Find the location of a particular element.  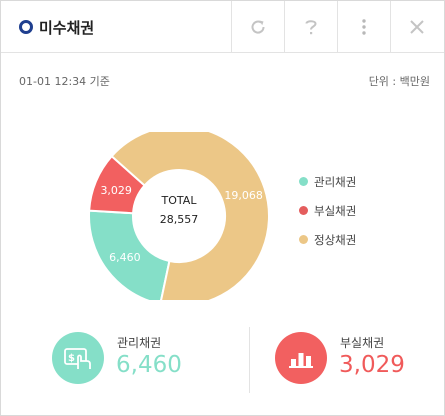

refresh-icon is located at coordinates (258, 27).